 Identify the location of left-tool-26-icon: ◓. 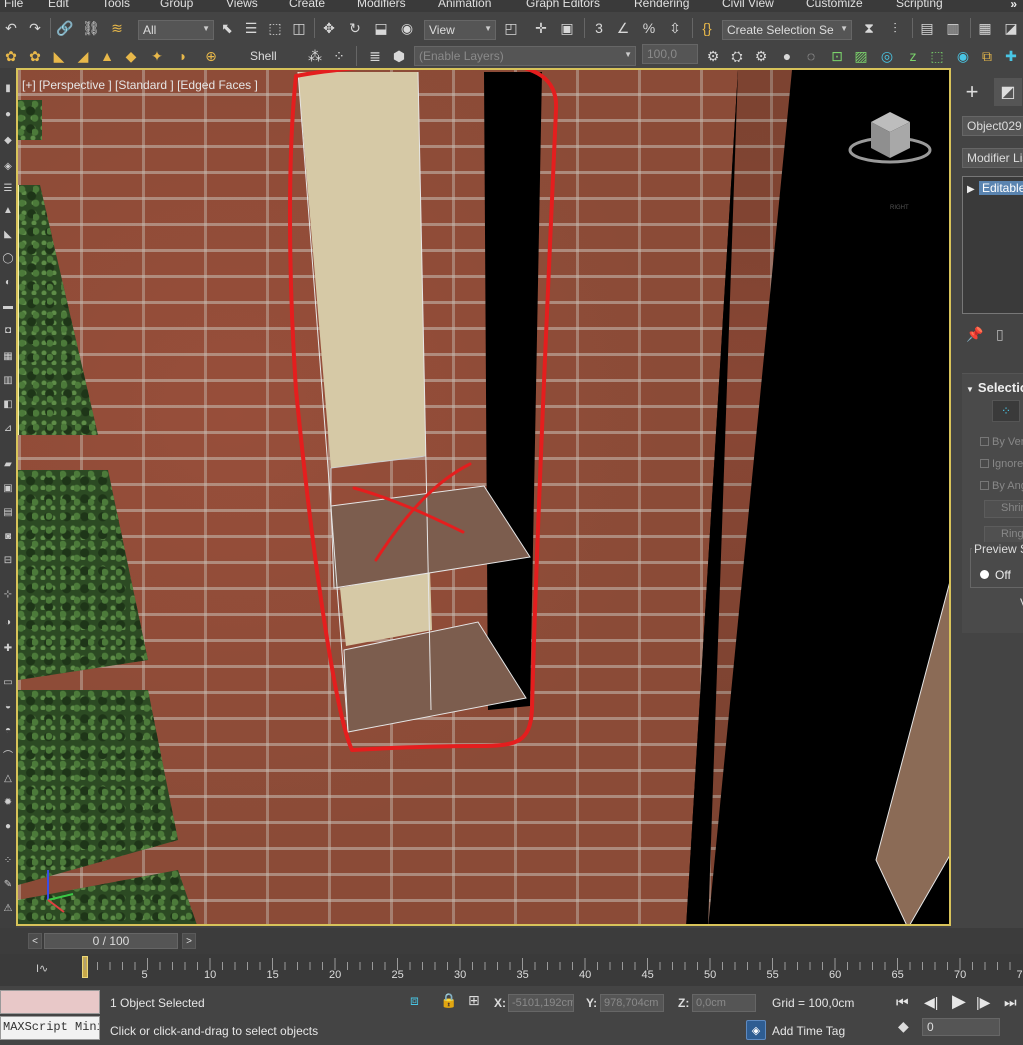
(8, 730).